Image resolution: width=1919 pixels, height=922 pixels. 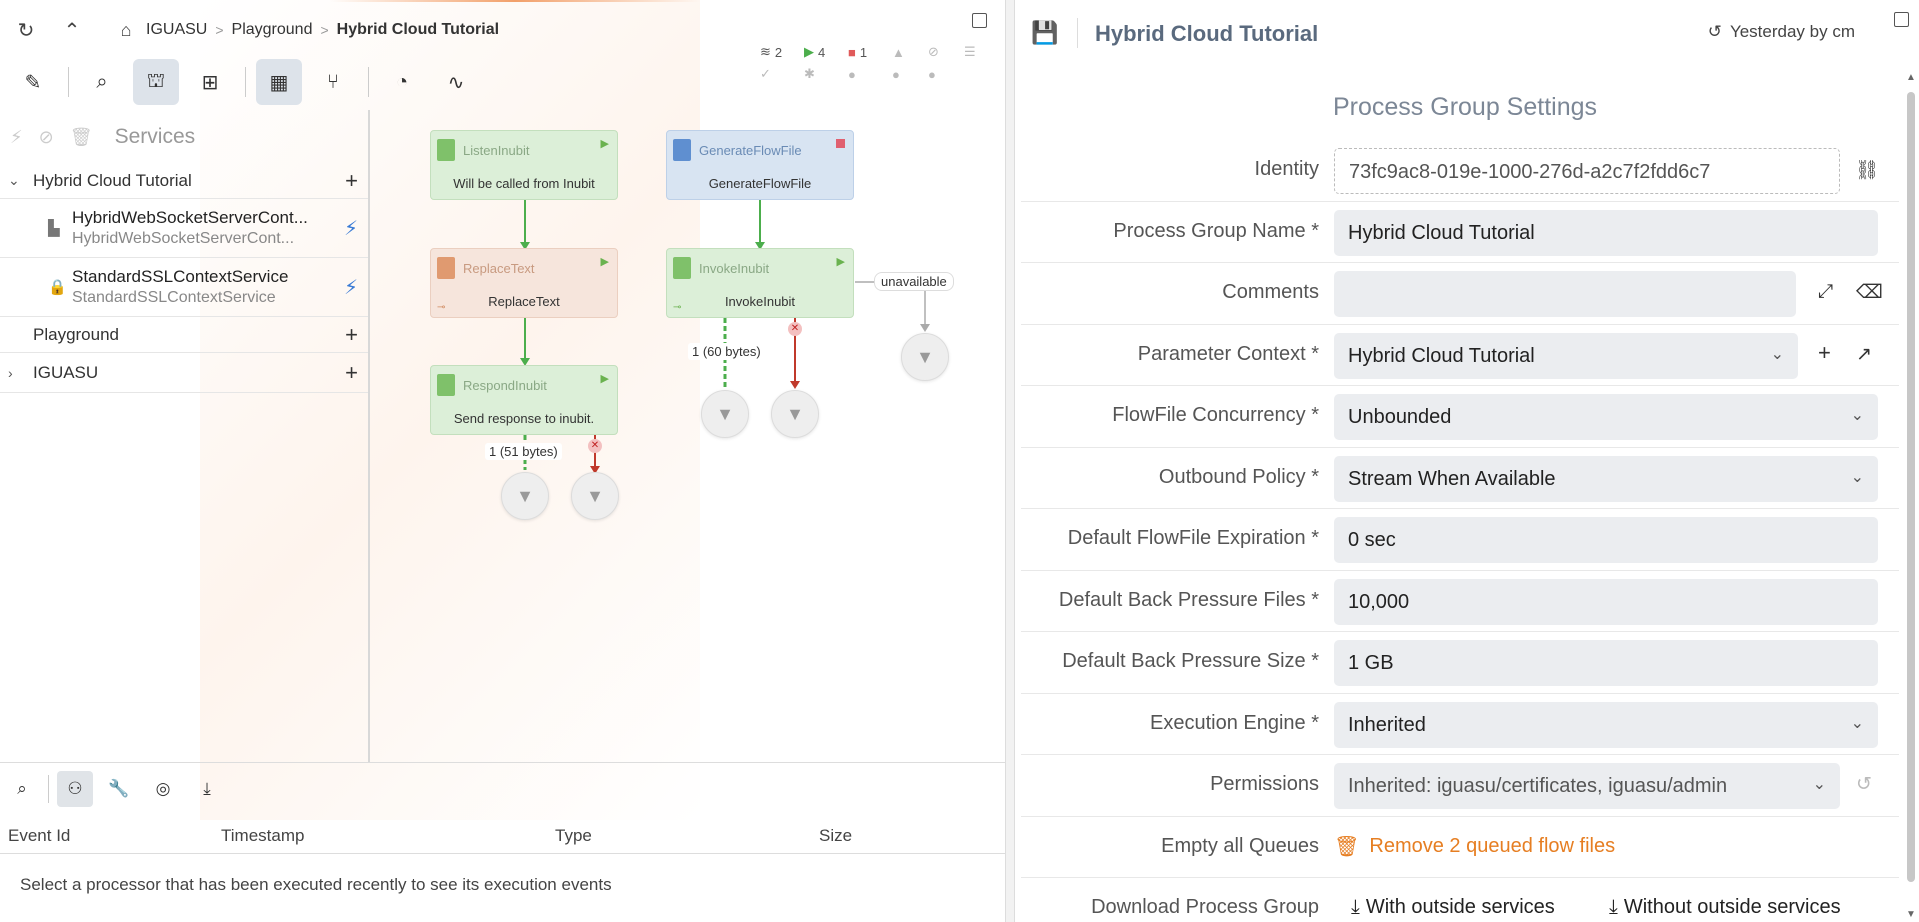 What do you see at coordinates (20, 180) in the screenshot?
I see `chevron-down-icon: ⌄` at bounding box center [20, 180].